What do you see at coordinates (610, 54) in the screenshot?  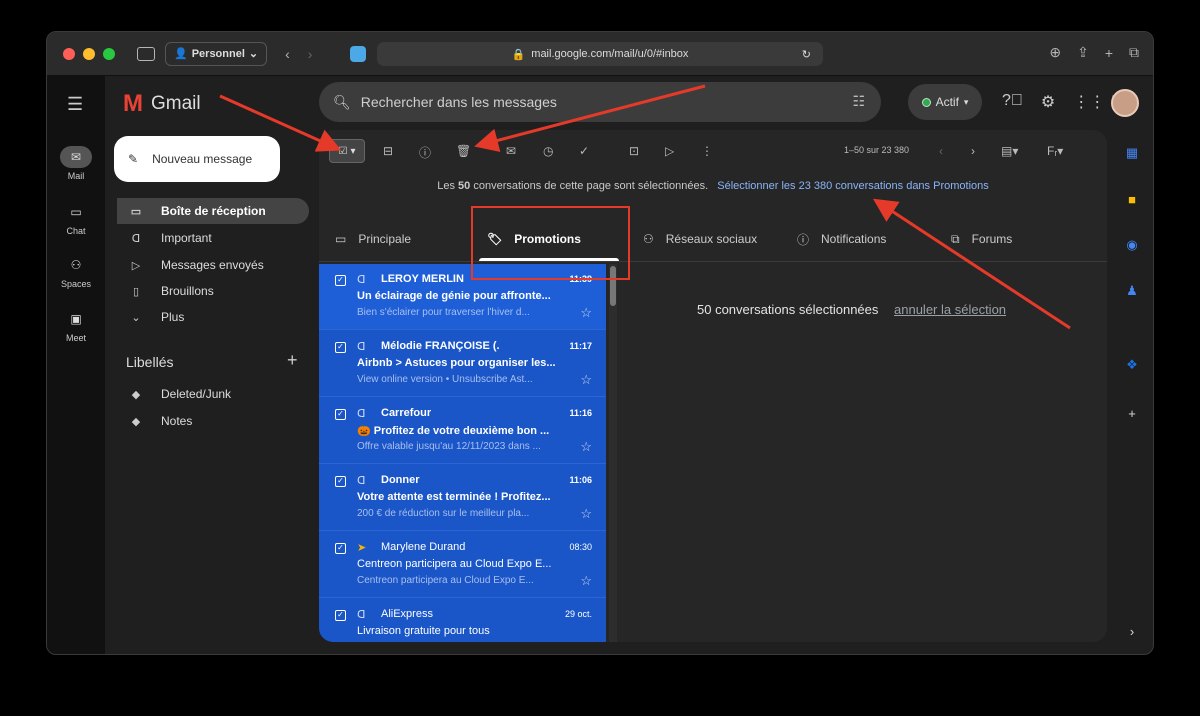 I see `url-text: mail.google.com/mail/u/0/#inbox` at bounding box center [610, 54].